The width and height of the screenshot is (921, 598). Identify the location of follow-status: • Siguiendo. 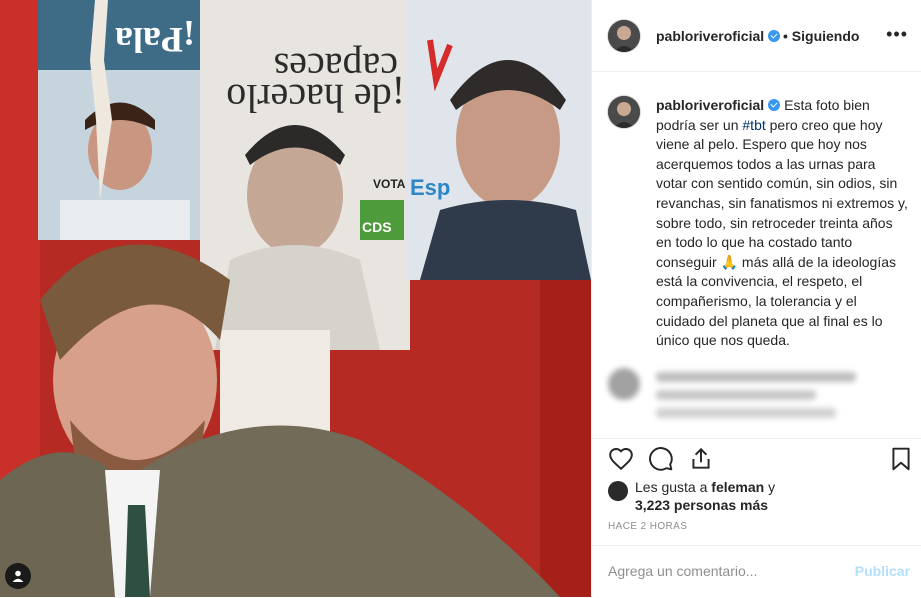
(821, 36).